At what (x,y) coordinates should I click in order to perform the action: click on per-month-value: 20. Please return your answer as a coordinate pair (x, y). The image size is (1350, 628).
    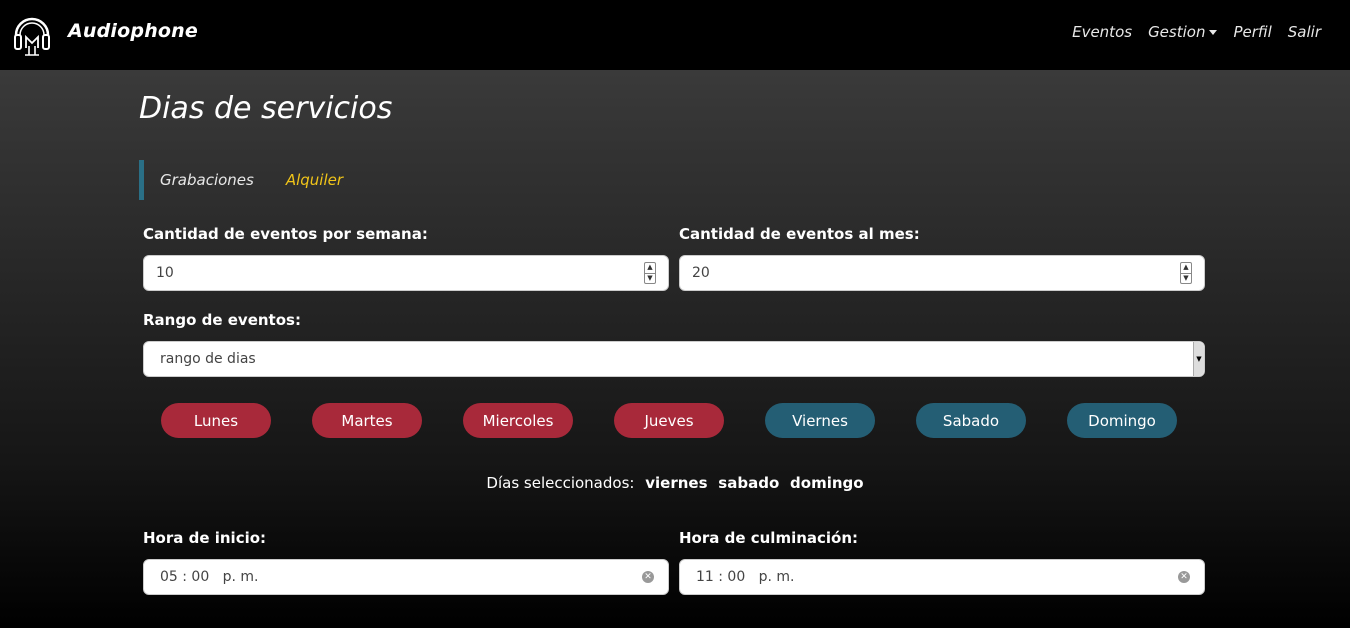
    Looking at the image, I should click on (701, 273).